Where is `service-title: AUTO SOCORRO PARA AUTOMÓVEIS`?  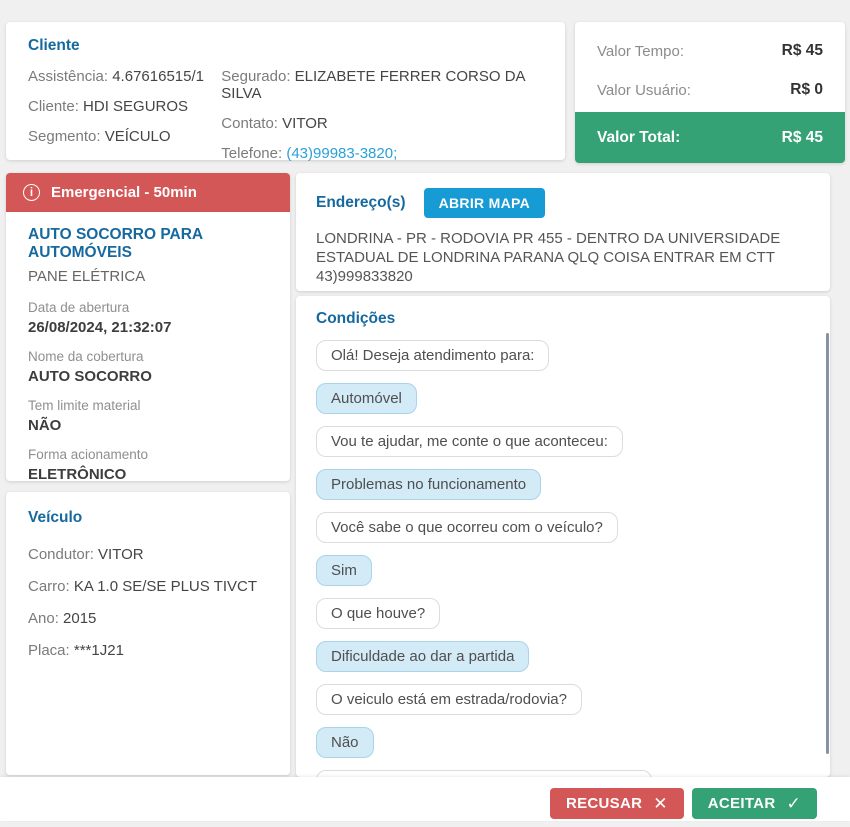
service-title: AUTO SOCORRO PARA AUTOMÓVEIS is located at coordinates (115, 243).